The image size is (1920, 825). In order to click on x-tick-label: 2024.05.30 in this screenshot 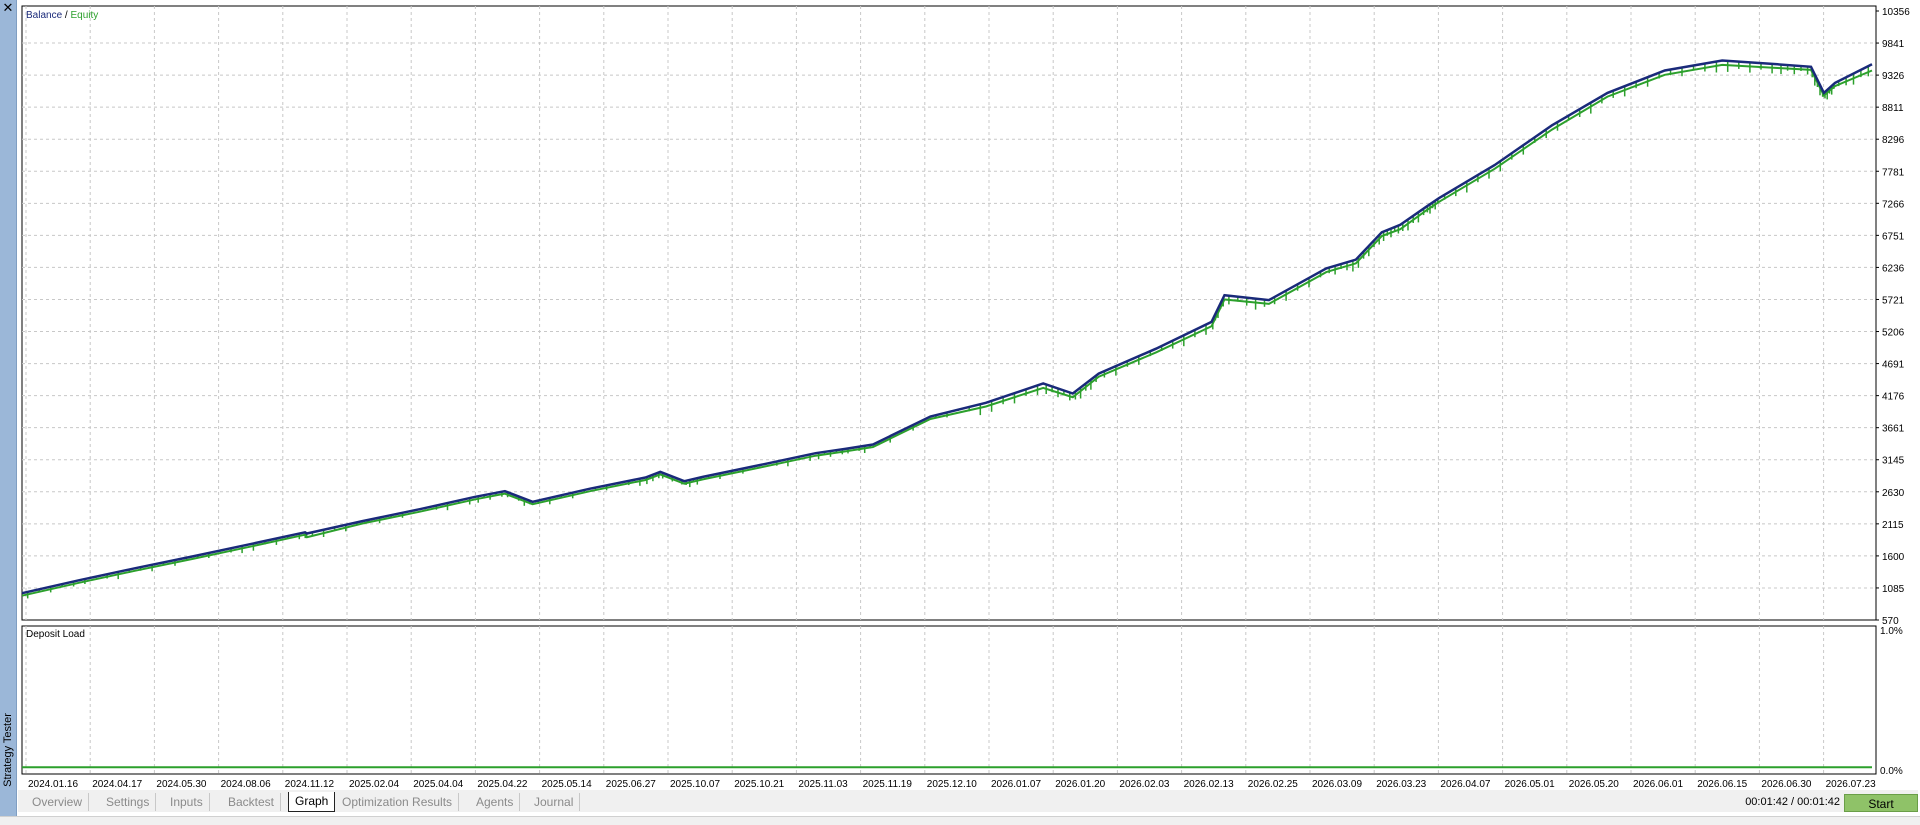, I will do `click(181, 784)`.